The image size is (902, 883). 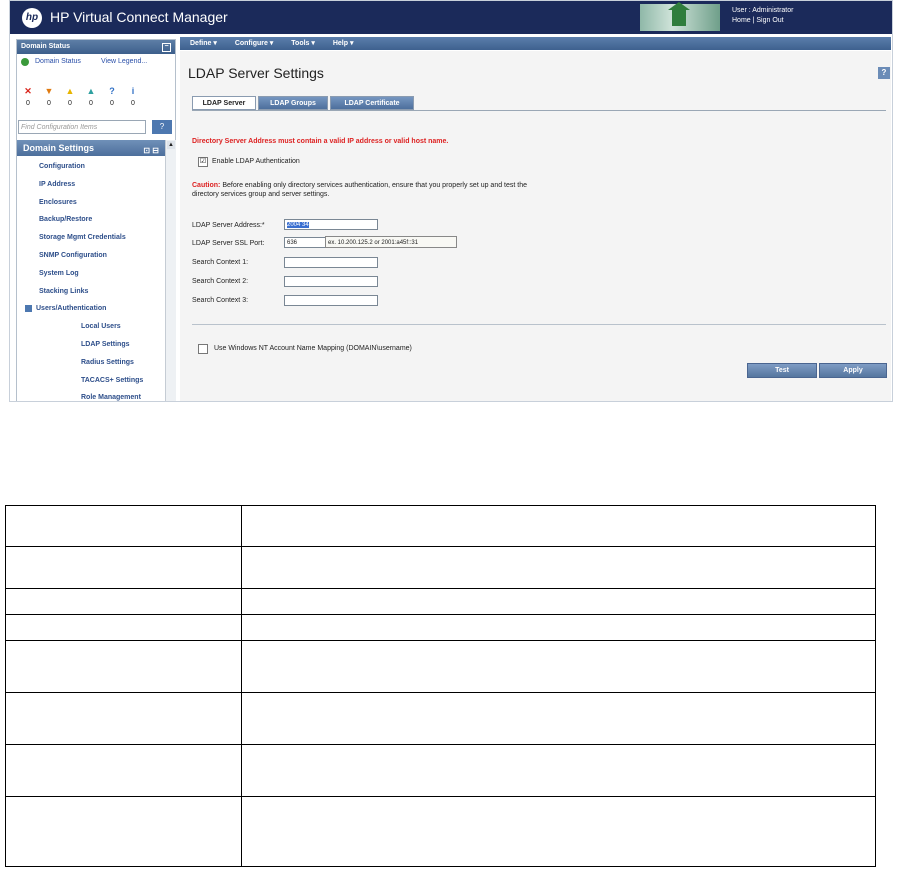 I want to click on warning-icon: ▲, so click(x=91, y=91).